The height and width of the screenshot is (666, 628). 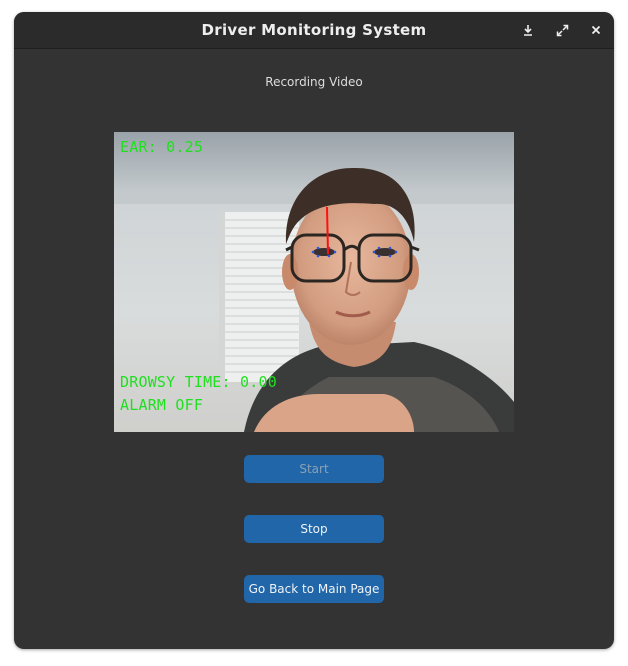 What do you see at coordinates (162, 405) in the screenshot?
I see `alarm-status: ALARM OFF` at bounding box center [162, 405].